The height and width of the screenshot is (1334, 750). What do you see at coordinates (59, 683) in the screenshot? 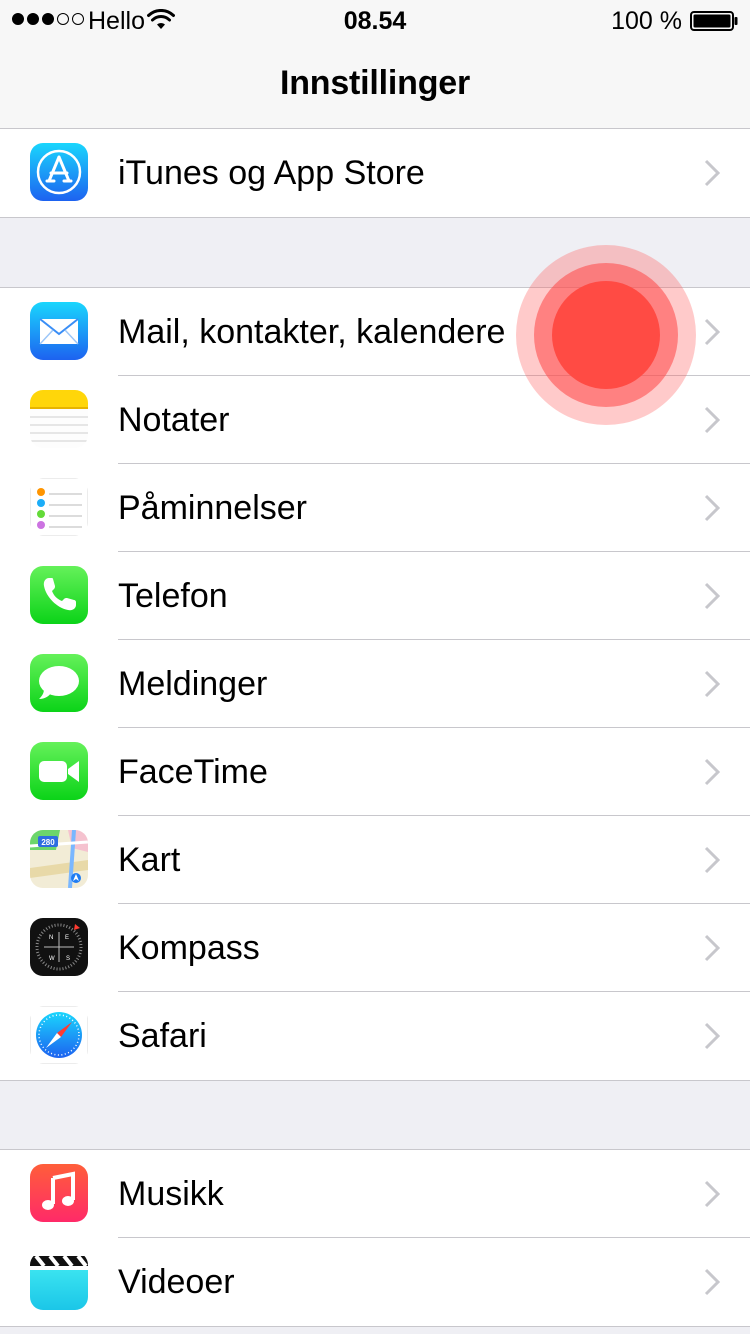
I see `messages-icon` at bounding box center [59, 683].